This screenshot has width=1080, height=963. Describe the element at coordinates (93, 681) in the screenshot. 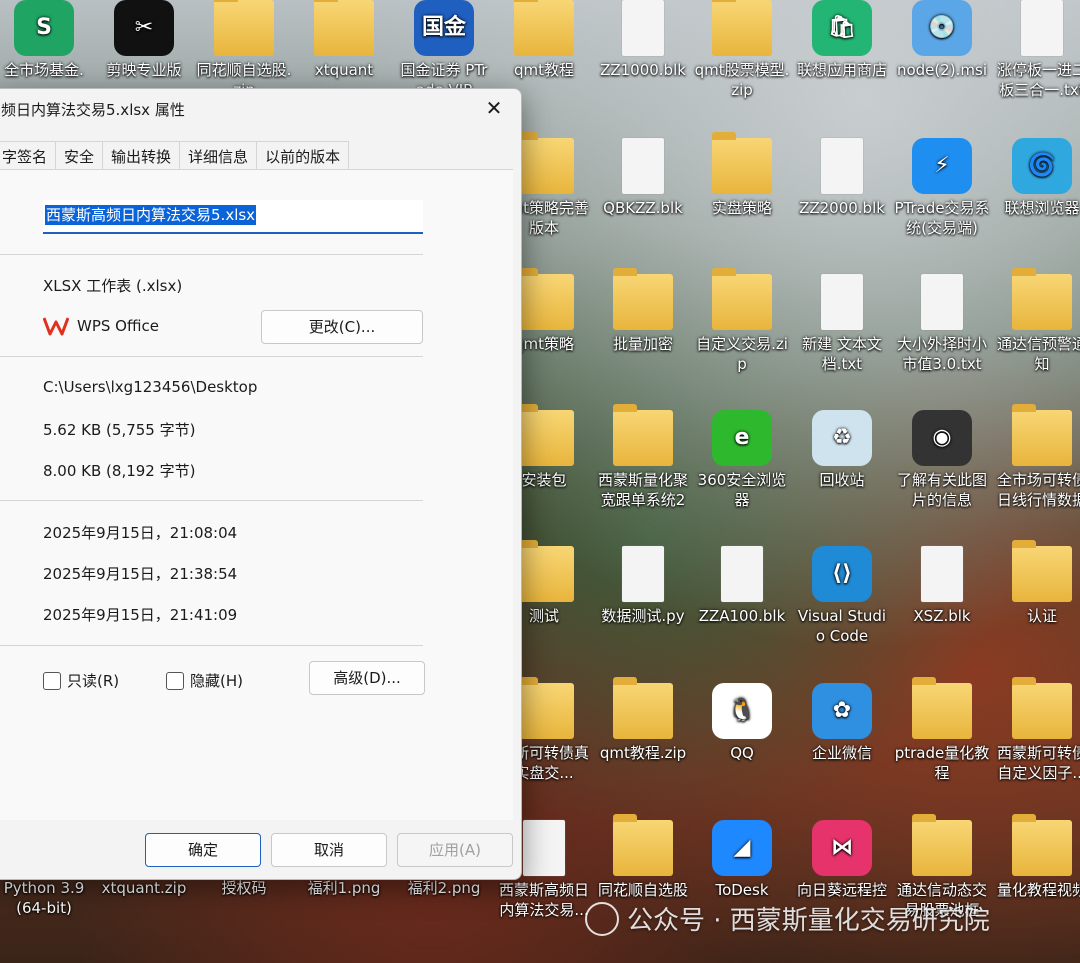

I see `readonly-label: 只读(R)` at that location.